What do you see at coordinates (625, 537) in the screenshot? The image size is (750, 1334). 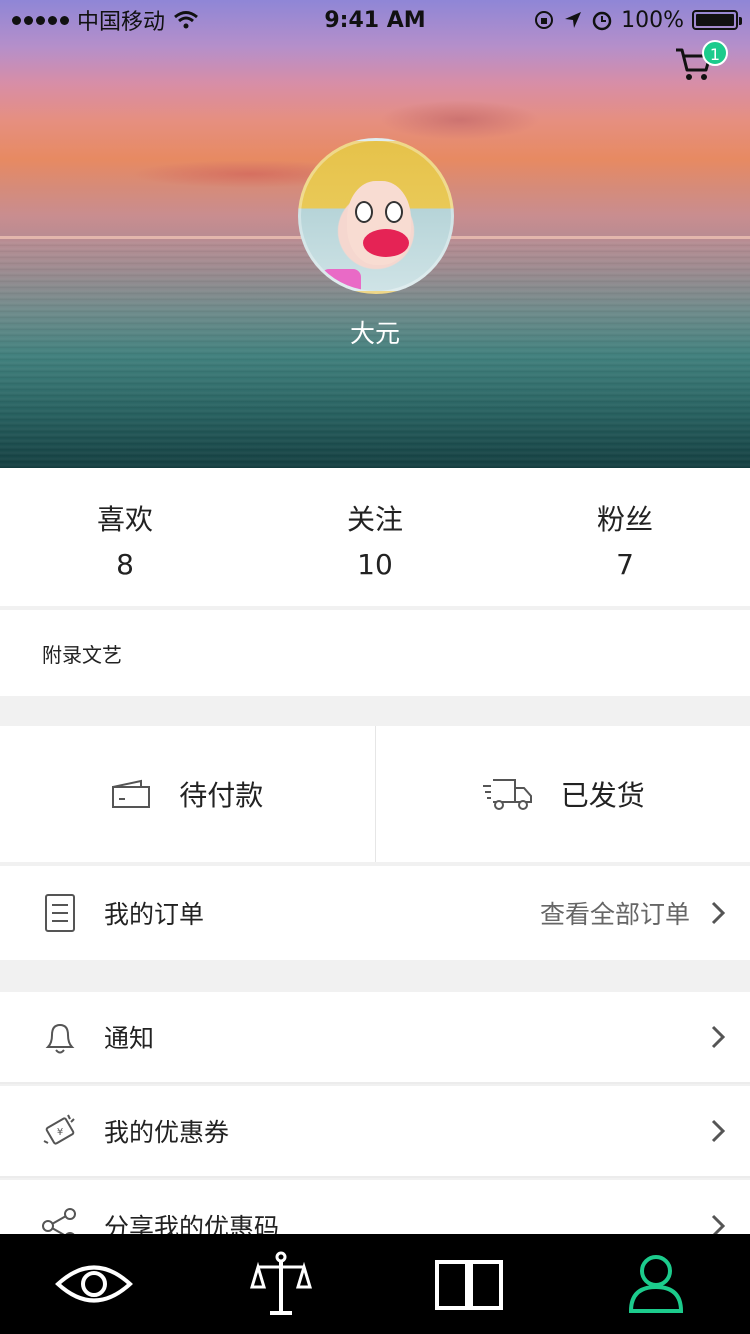 I see `stat-fans: 粉丝 7` at bounding box center [625, 537].